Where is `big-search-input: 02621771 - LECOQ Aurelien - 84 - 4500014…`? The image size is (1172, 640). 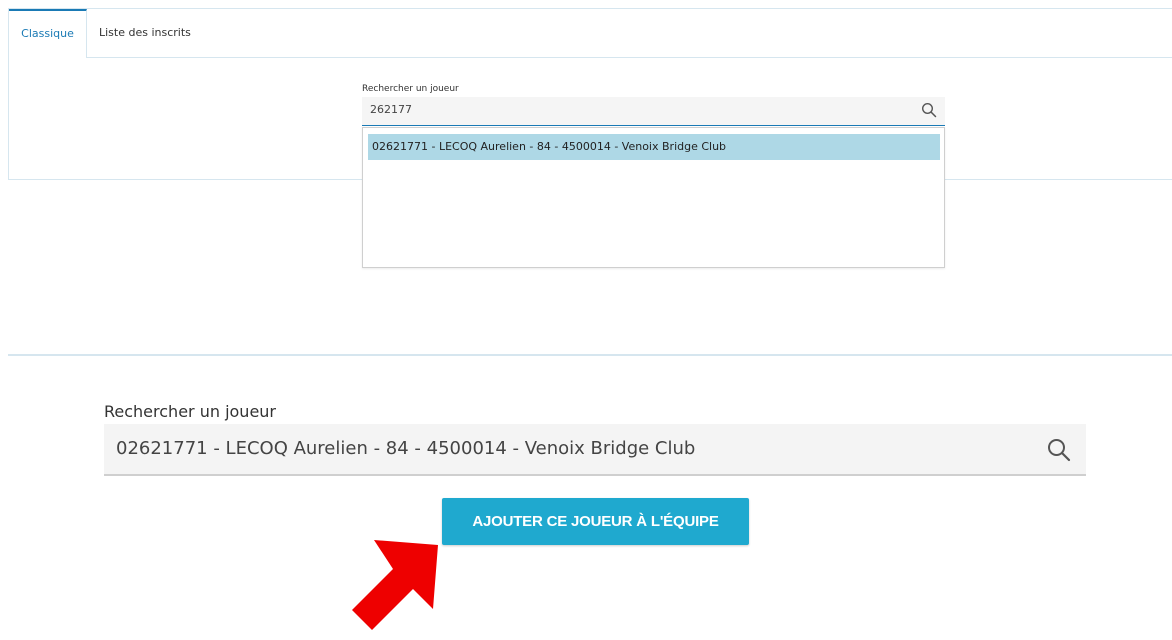
big-search-input: 02621771 - LECOQ Aurelien - 84 - 4500014… is located at coordinates (595, 450).